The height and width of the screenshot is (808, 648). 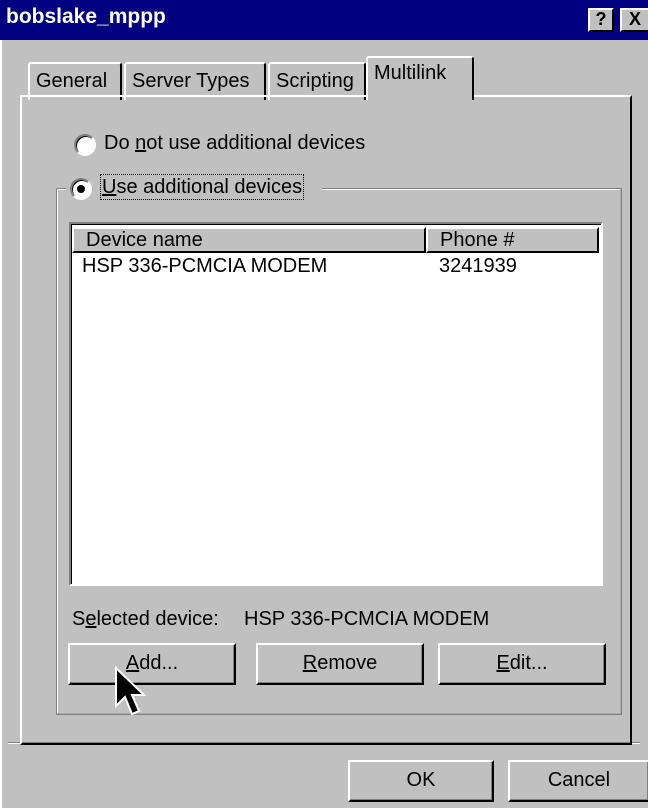 I want to click on mouse-pointer-icon, so click(x=131, y=691).